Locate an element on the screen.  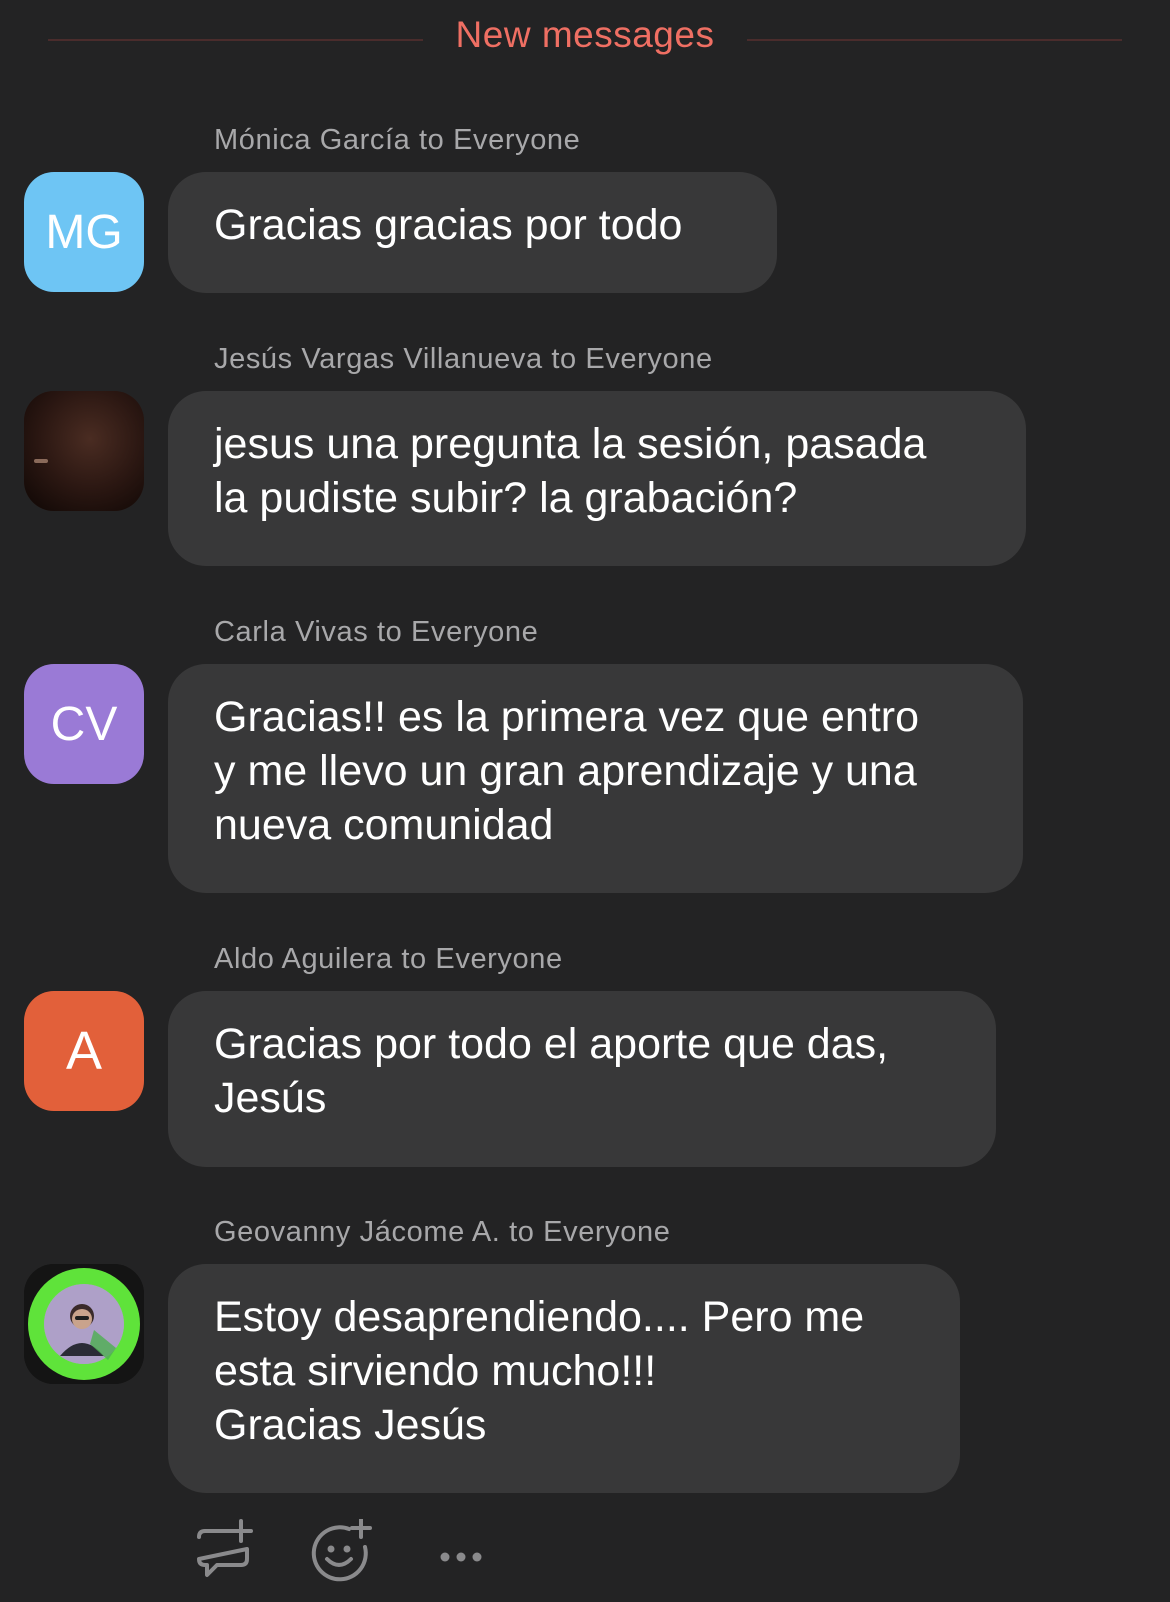
avatar-initials: A is located at coordinates (84, 1051).